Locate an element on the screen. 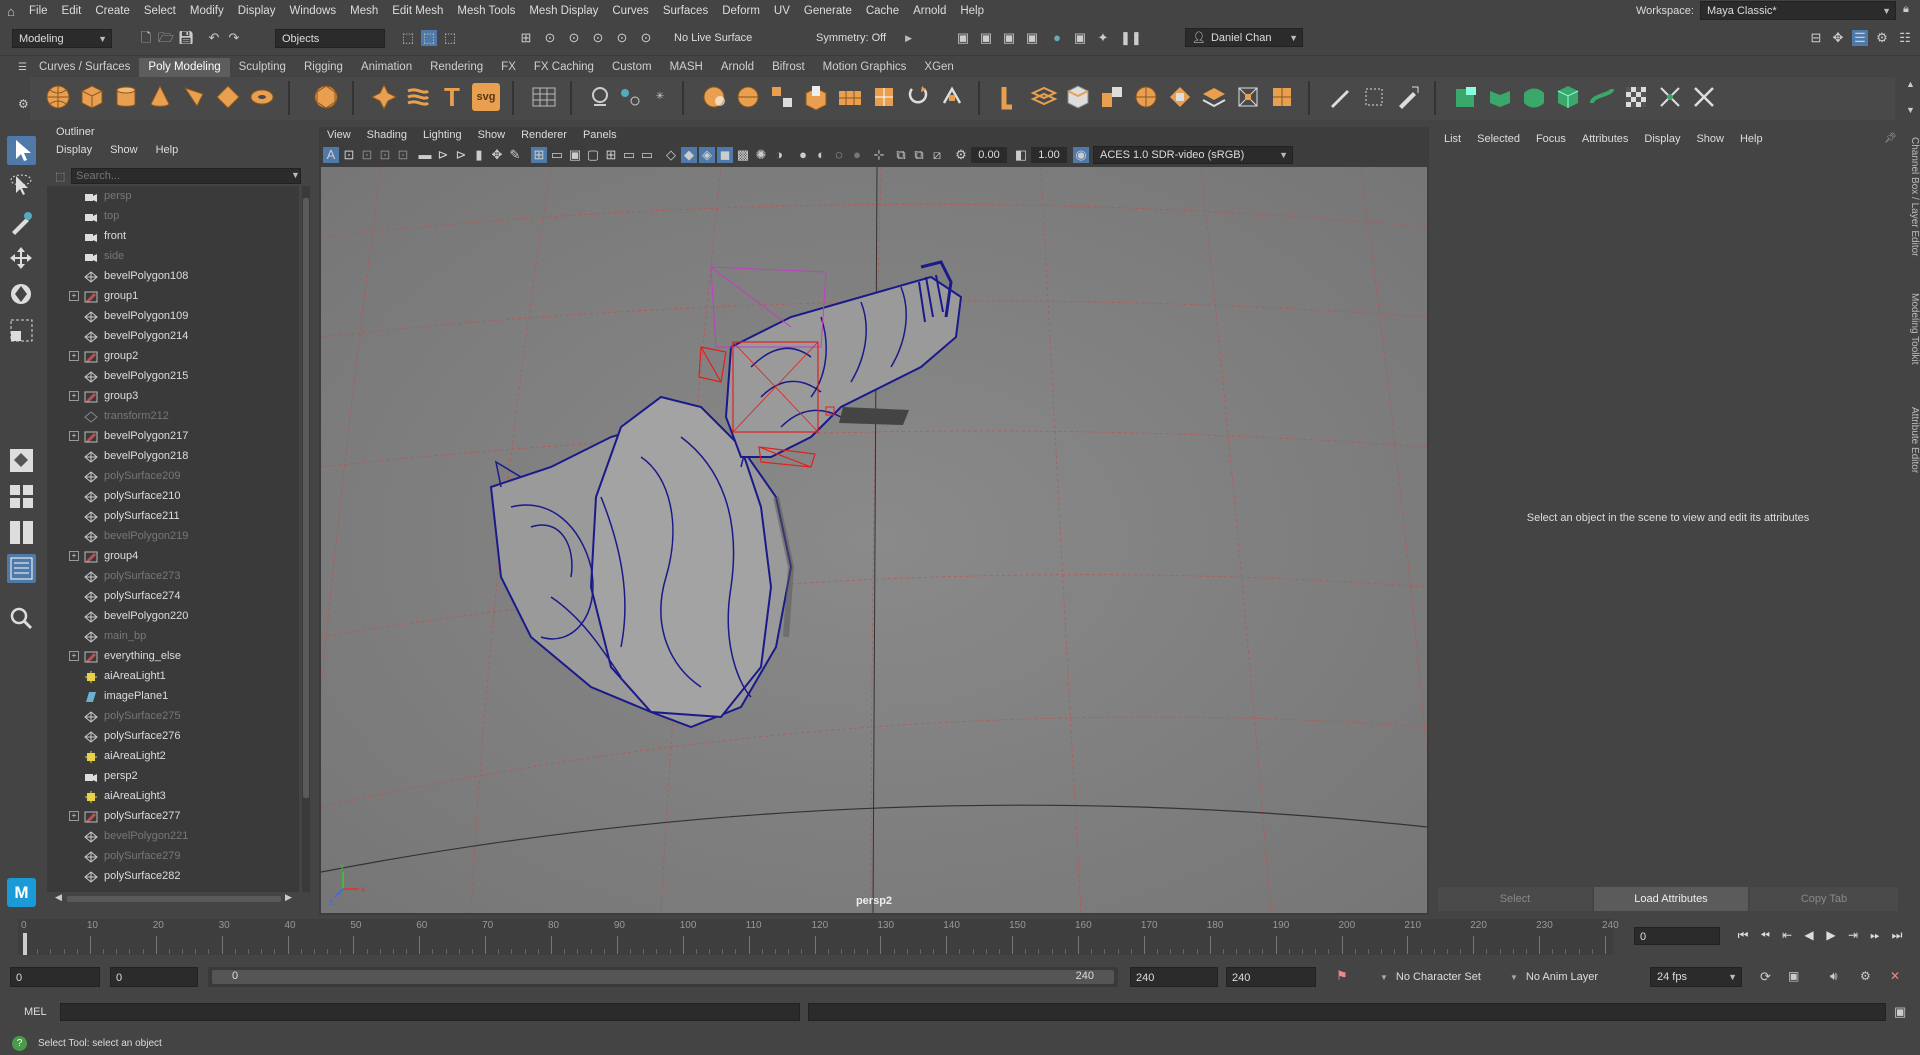  step-forward-key-icon: ⏩︎ is located at coordinates (1875, 935).